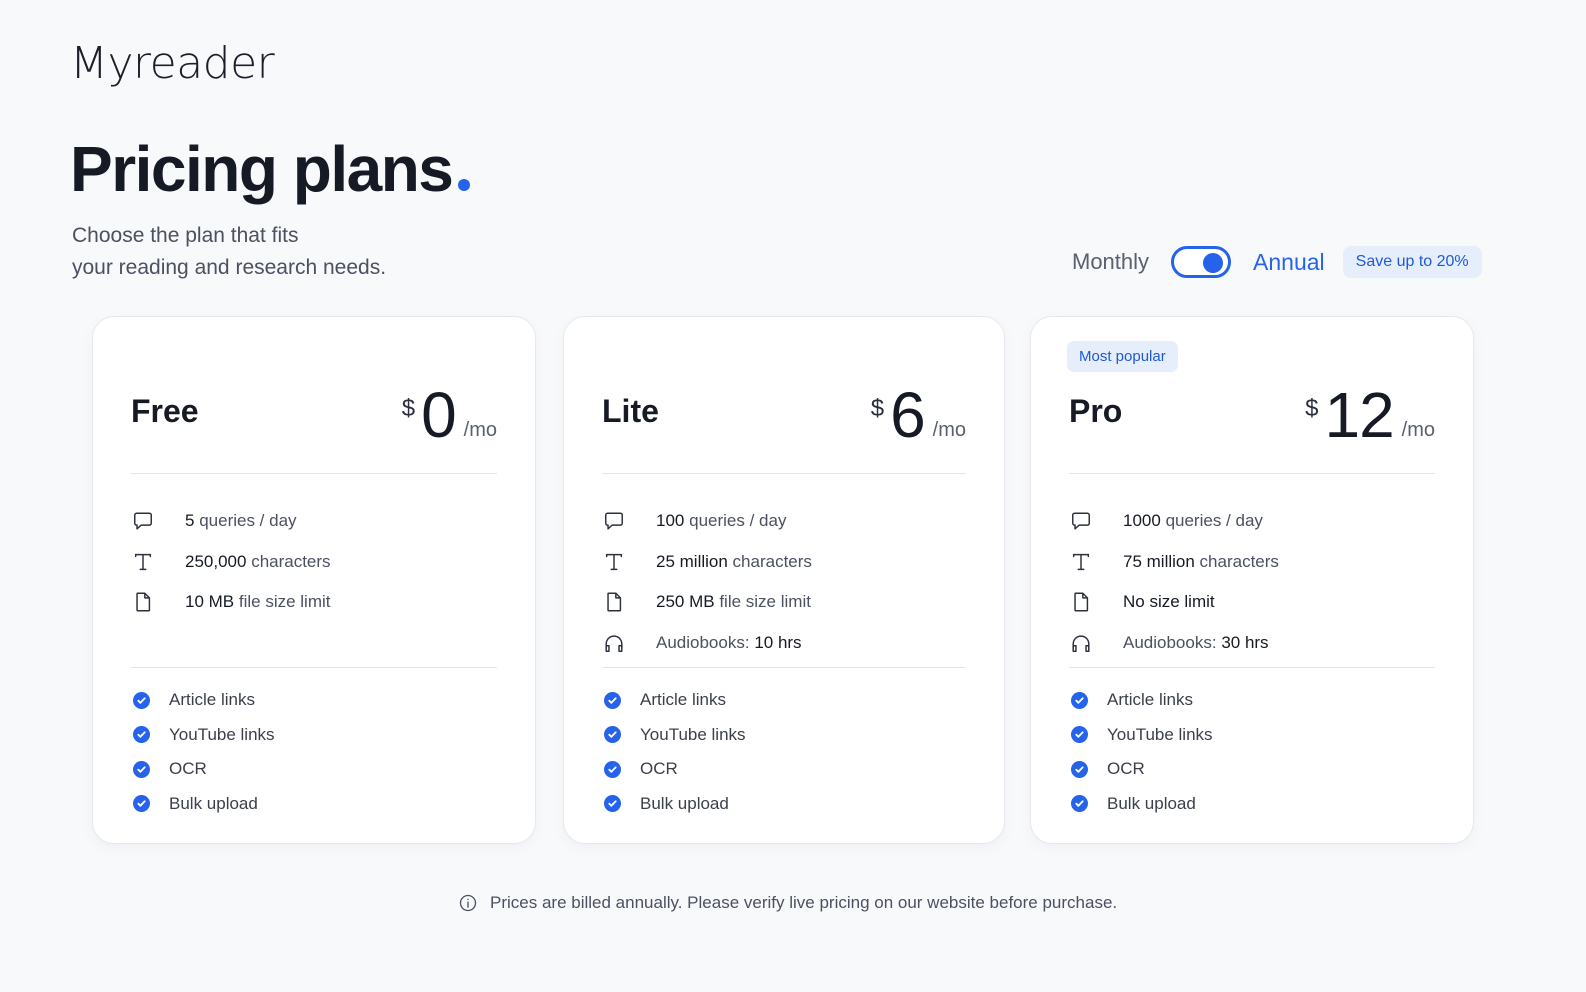 The height and width of the screenshot is (992, 1586). I want to click on quota-item: 250,000 characters, so click(314, 562).